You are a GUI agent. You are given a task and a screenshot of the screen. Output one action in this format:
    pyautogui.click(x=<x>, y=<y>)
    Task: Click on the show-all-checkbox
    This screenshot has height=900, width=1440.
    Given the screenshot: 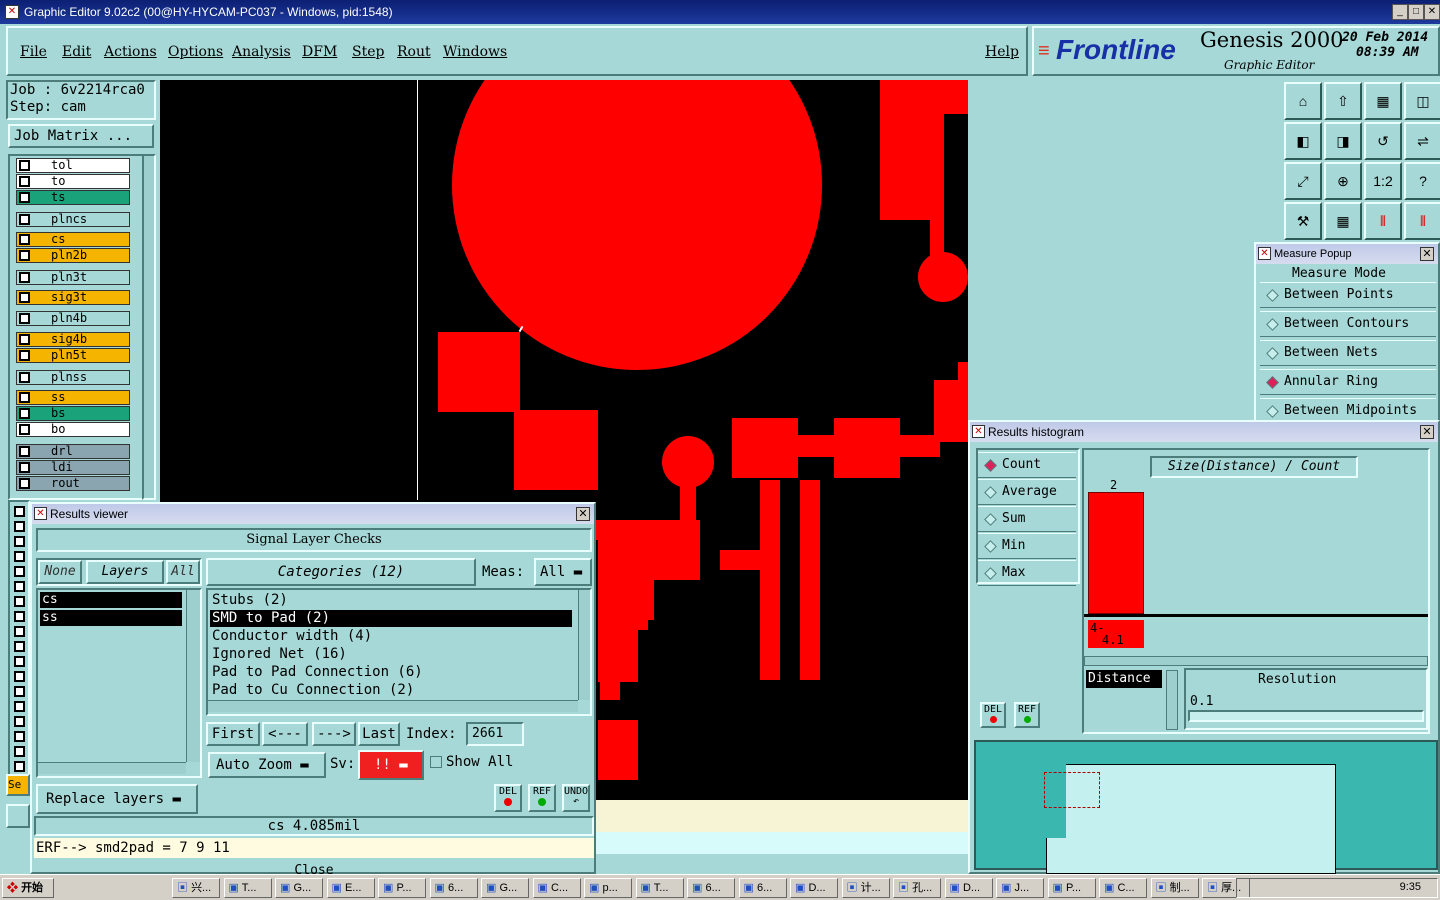 What is the action you would take?
    pyautogui.click(x=436, y=762)
    